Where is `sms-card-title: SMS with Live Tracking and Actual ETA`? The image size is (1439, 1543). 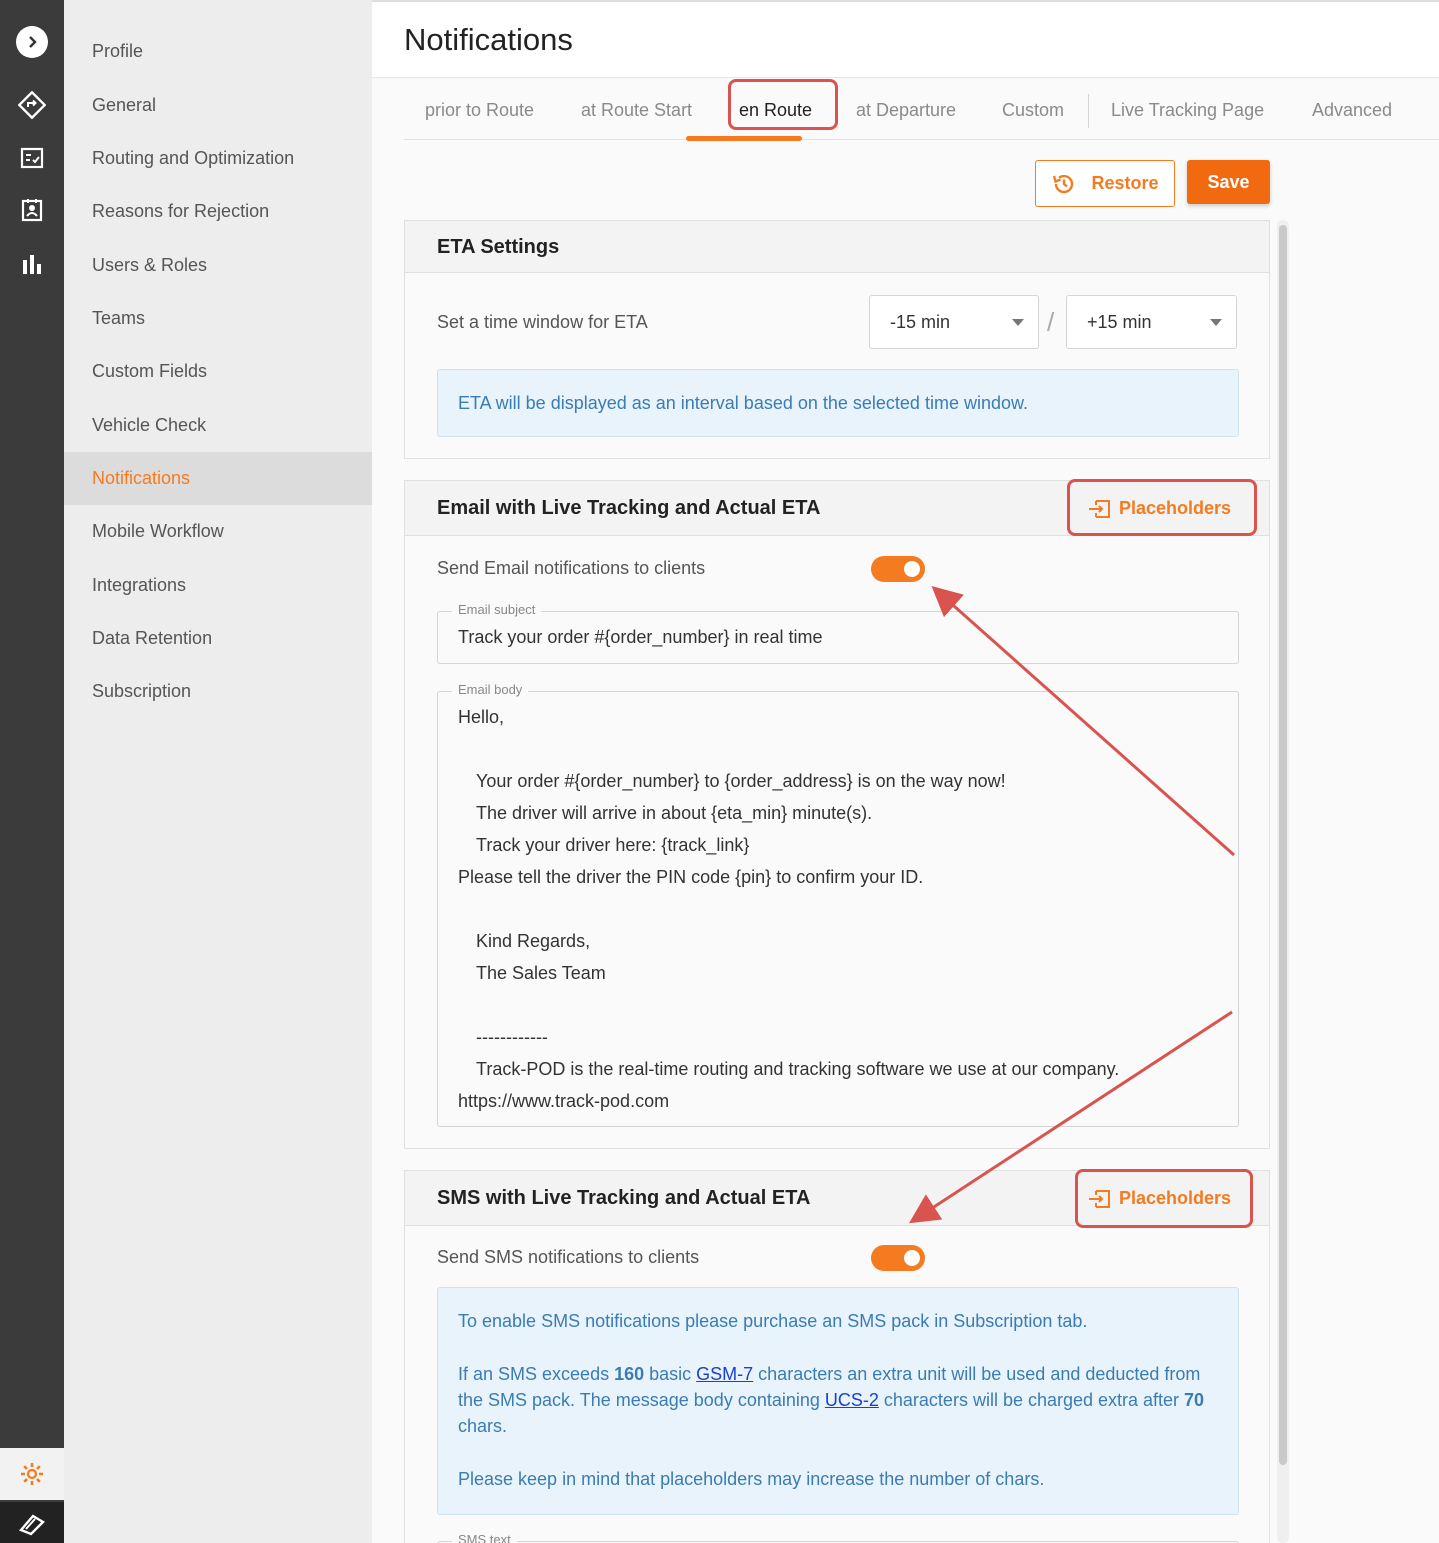 sms-card-title: SMS with Live Tracking and Actual ETA is located at coordinates (624, 1198).